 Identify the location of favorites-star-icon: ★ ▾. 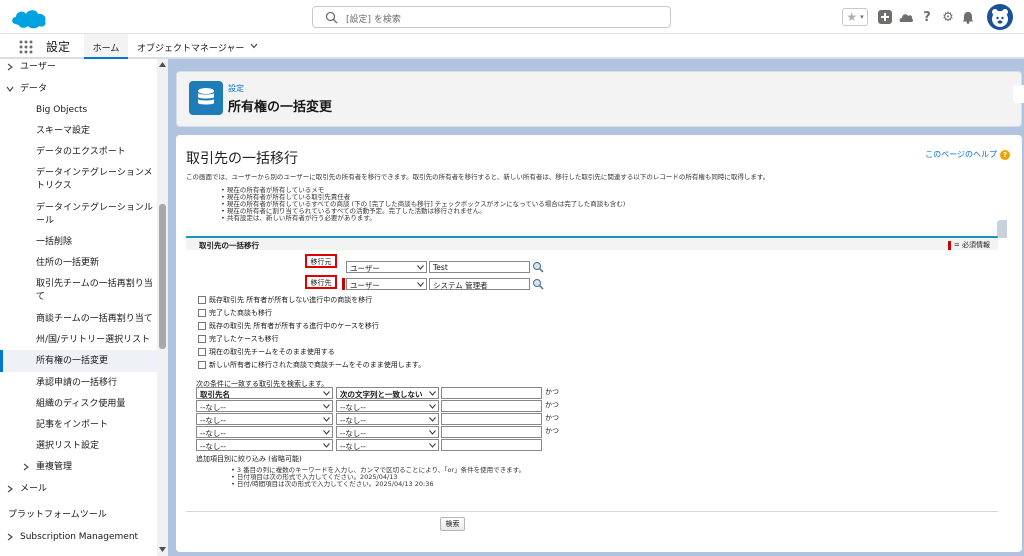
(855, 17).